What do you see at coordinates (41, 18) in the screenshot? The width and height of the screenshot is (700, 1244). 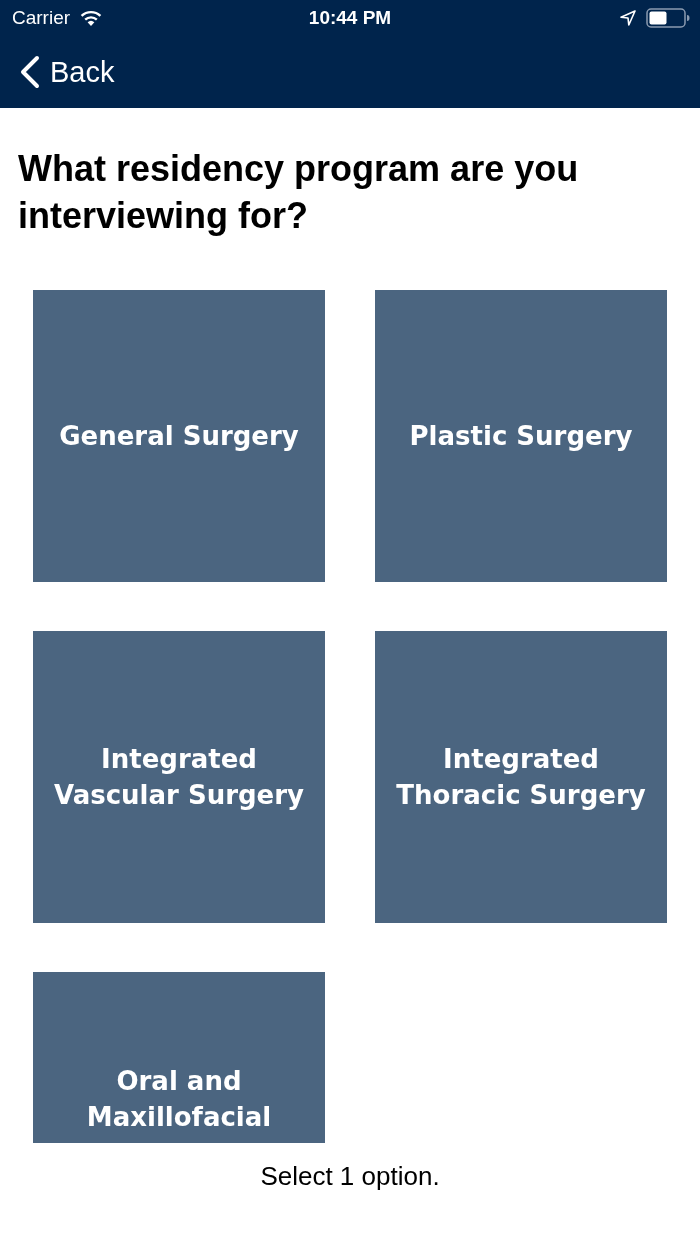 I see `carrier-label: Carrier` at bounding box center [41, 18].